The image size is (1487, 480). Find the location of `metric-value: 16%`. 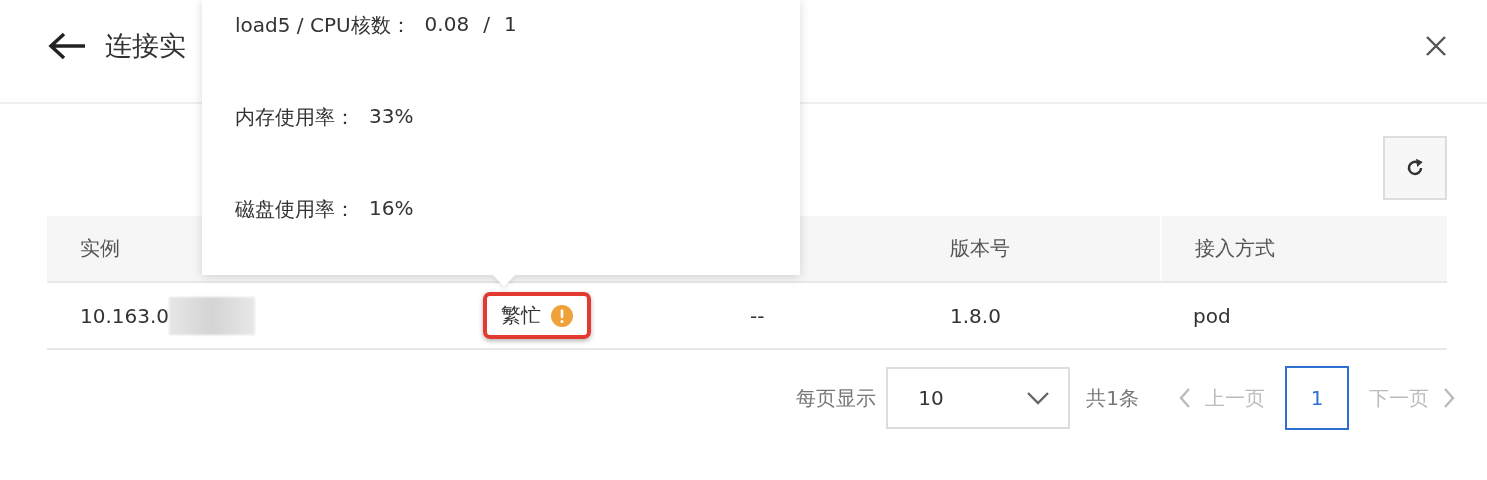

metric-value: 16% is located at coordinates (391, 209).